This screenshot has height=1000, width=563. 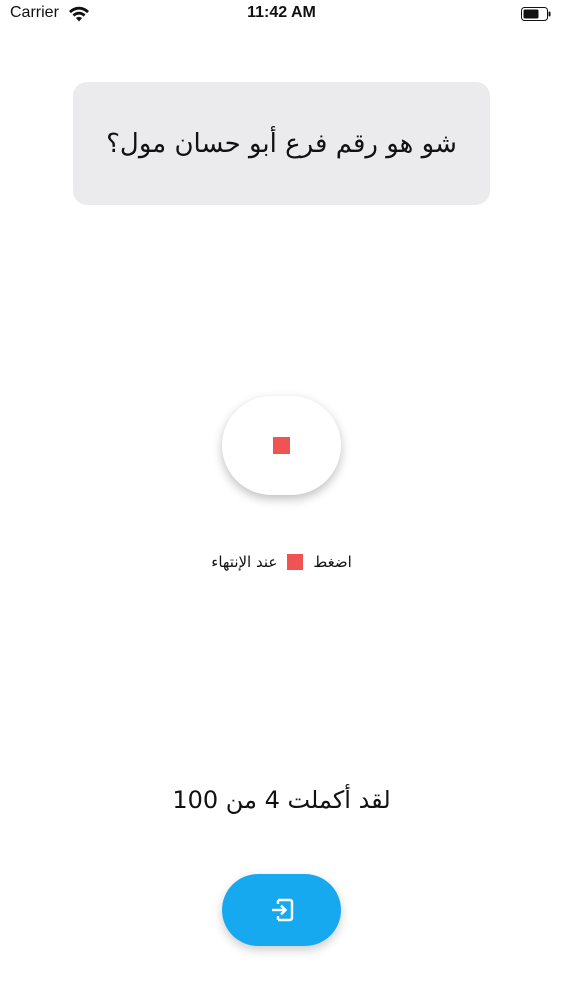 I want to click on instruction-on-finish-label: عند الإنتهاء, so click(x=244, y=562).